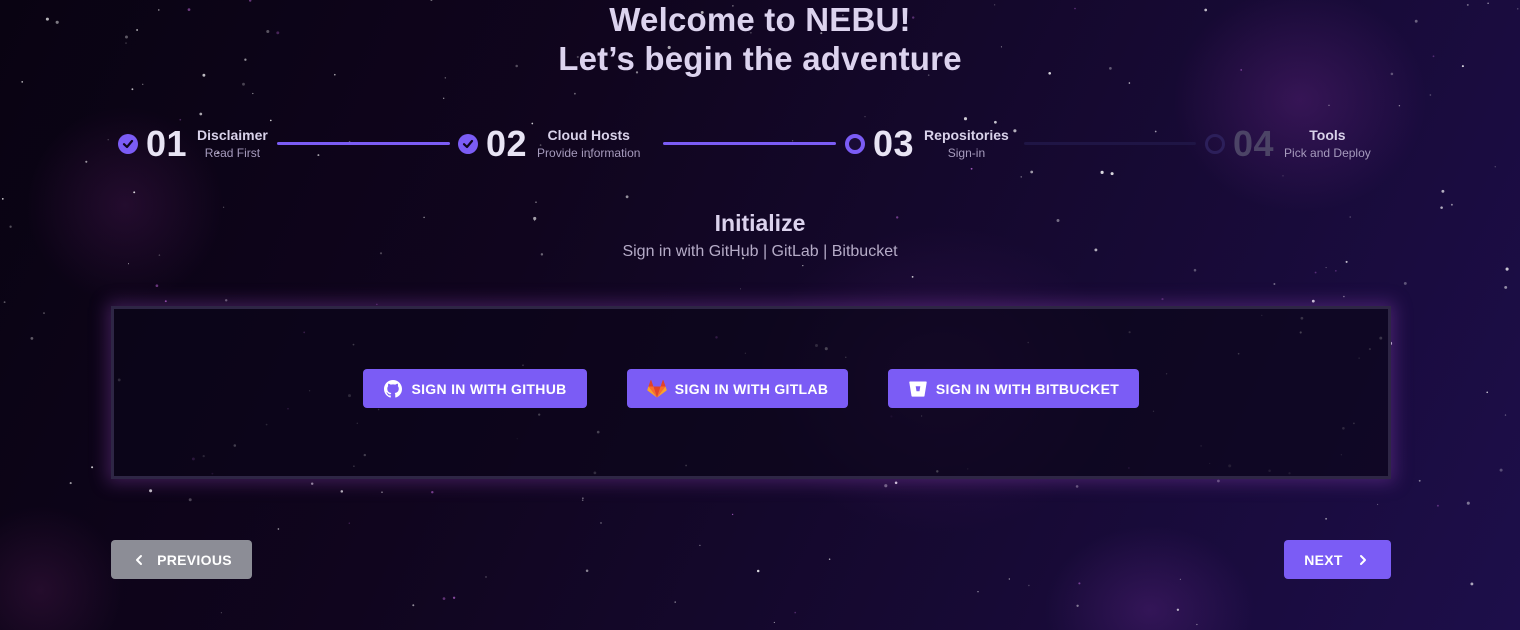 The image size is (1520, 630). What do you see at coordinates (657, 389) in the screenshot?
I see `gitlab-icon` at bounding box center [657, 389].